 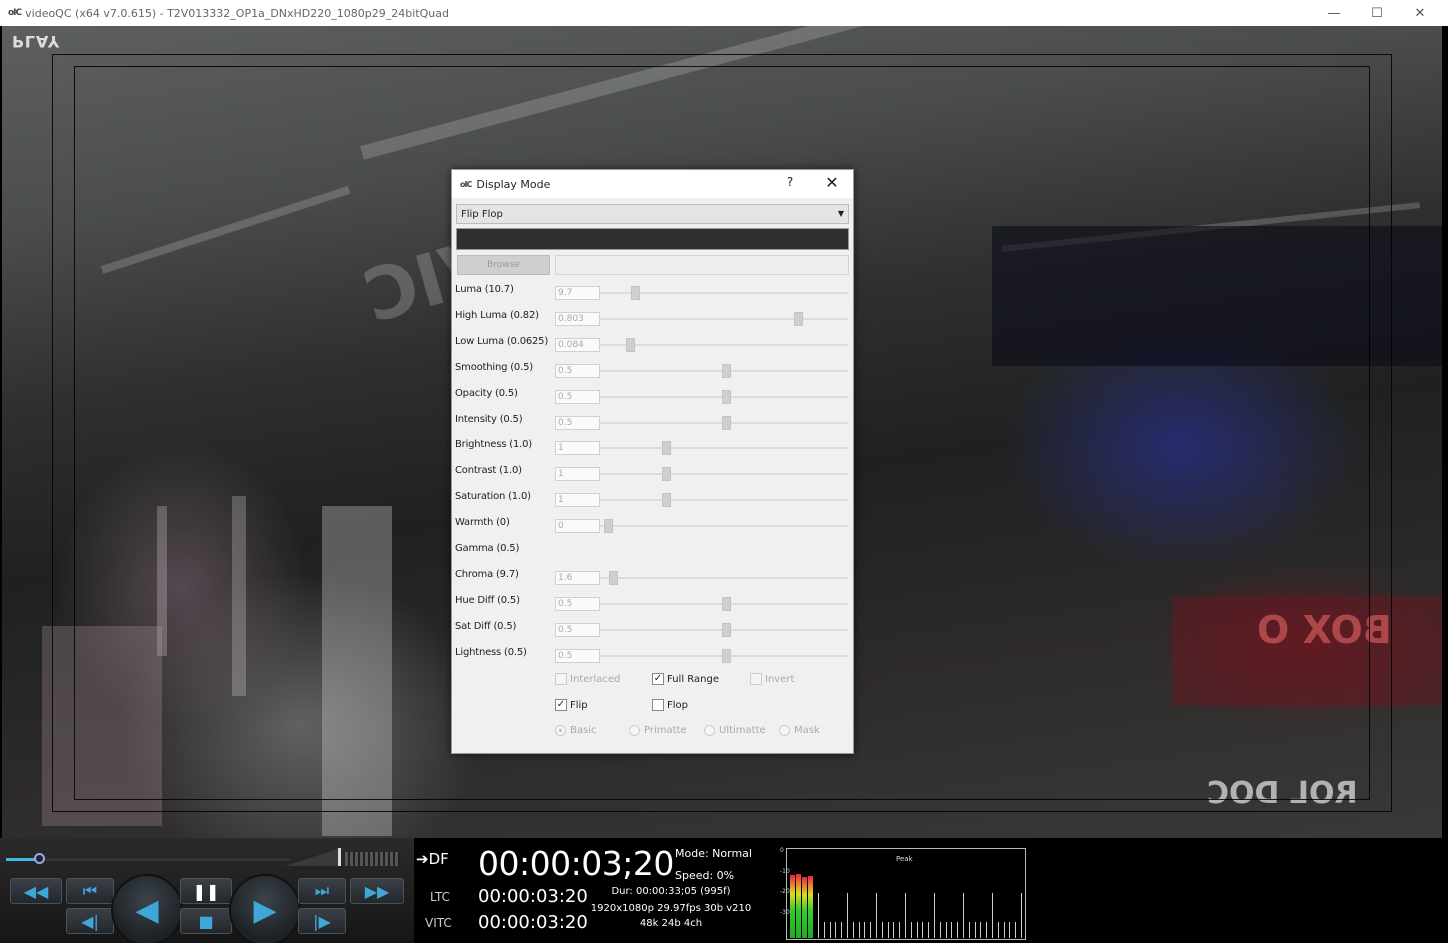 I want to click on play-button: ▶, so click(x=265, y=908).